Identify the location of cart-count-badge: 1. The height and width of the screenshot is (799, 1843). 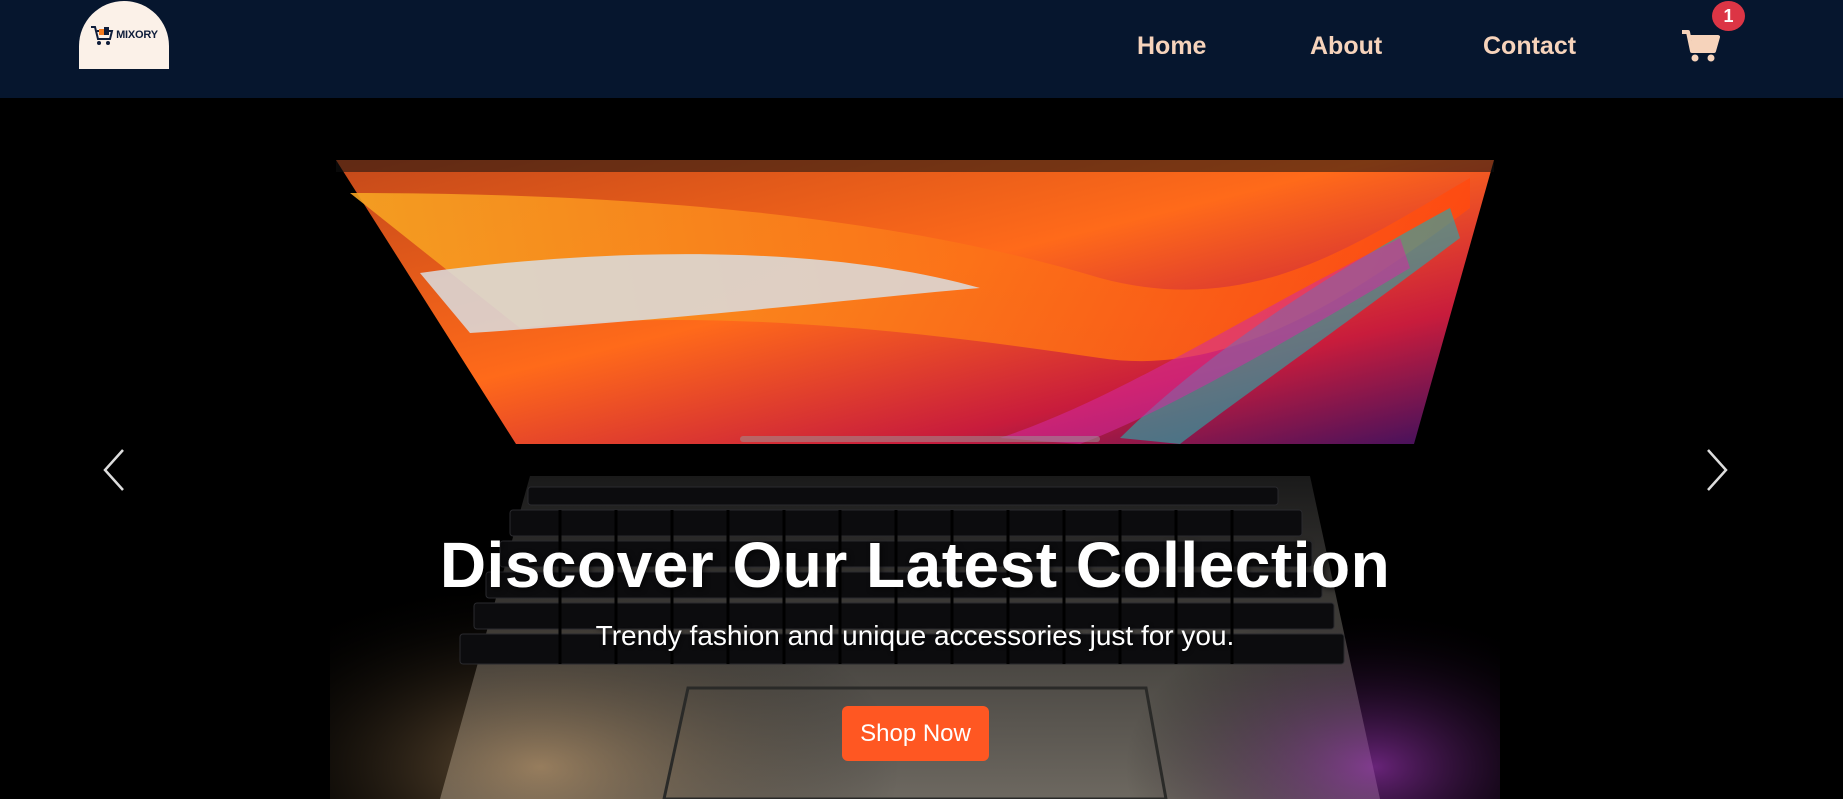
(1728, 16).